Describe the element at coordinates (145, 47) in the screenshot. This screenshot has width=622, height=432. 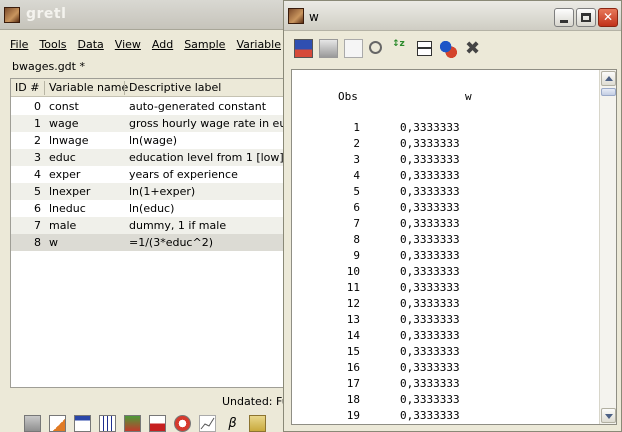
I see `menubar: File Tools Data View Add Sample Variable` at that location.